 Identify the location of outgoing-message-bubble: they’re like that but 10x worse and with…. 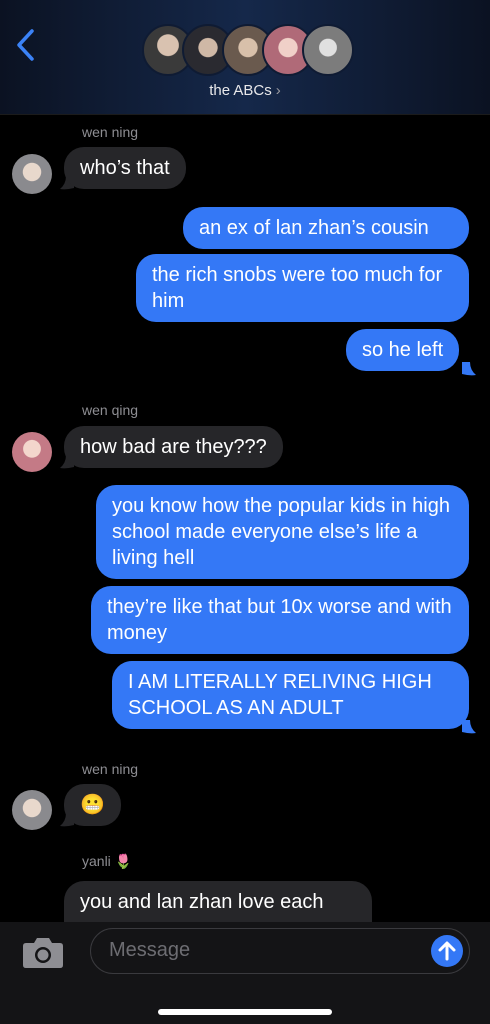
(280, 620).